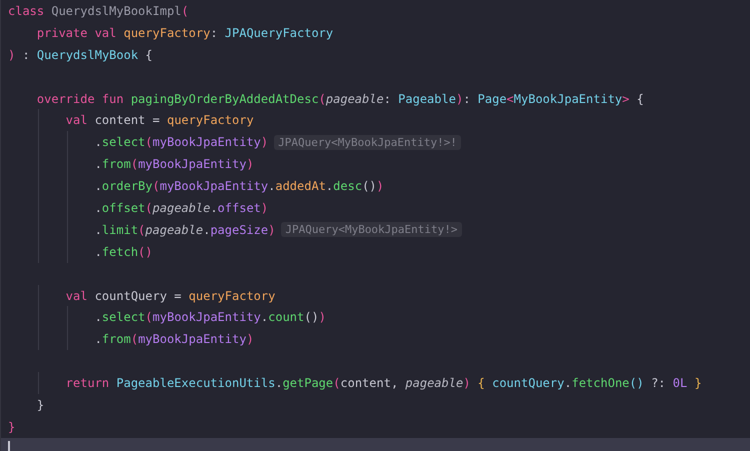 The image size is (750, 451). What do you see at coordinates (185, 33) in the screenshot?
I see `code-line: private val queryFactory: JPAQueryFactory` at bounding box center [185, 33].